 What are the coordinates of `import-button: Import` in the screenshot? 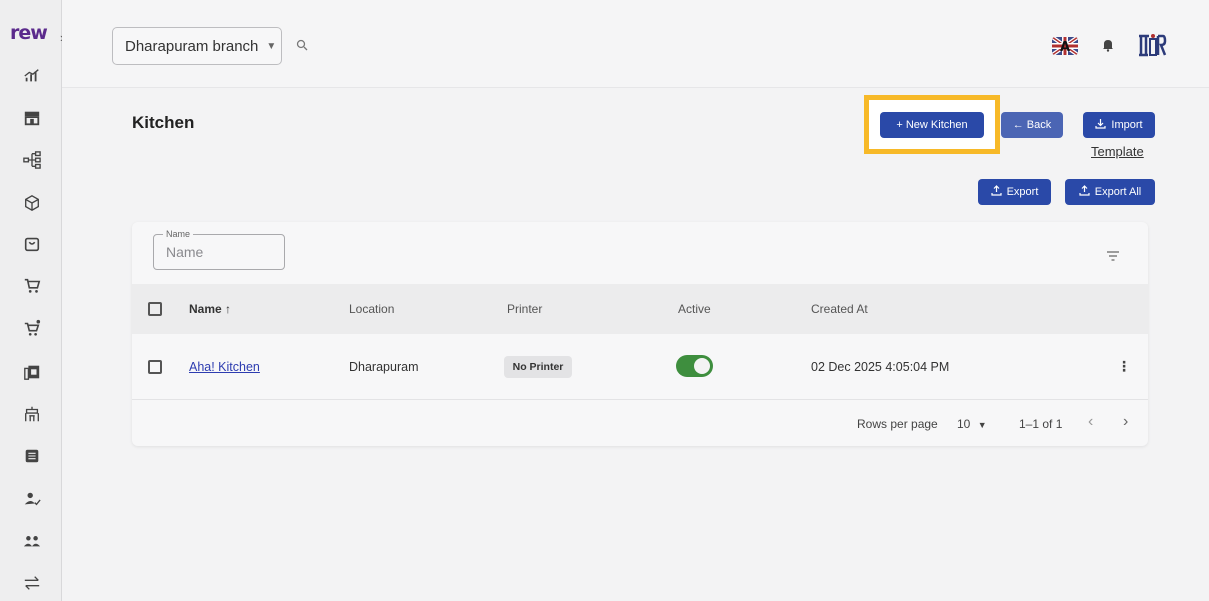 It's located at (1119, 125).